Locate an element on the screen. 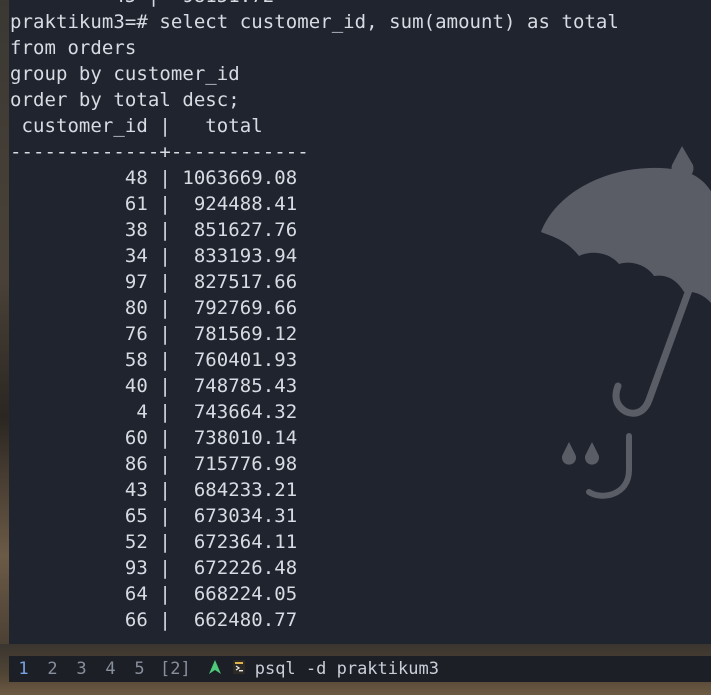  workspace-4-button: 4 is located at coordinates (110, 669).